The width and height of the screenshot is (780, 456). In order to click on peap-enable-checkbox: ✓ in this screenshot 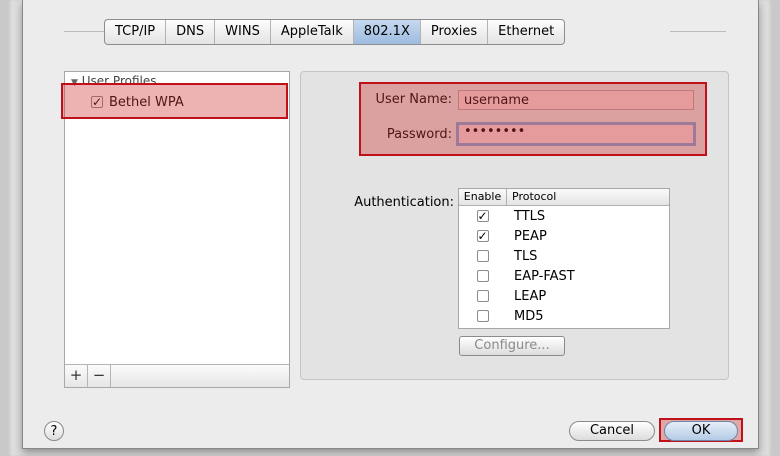, I will do `click(482, 236)`.